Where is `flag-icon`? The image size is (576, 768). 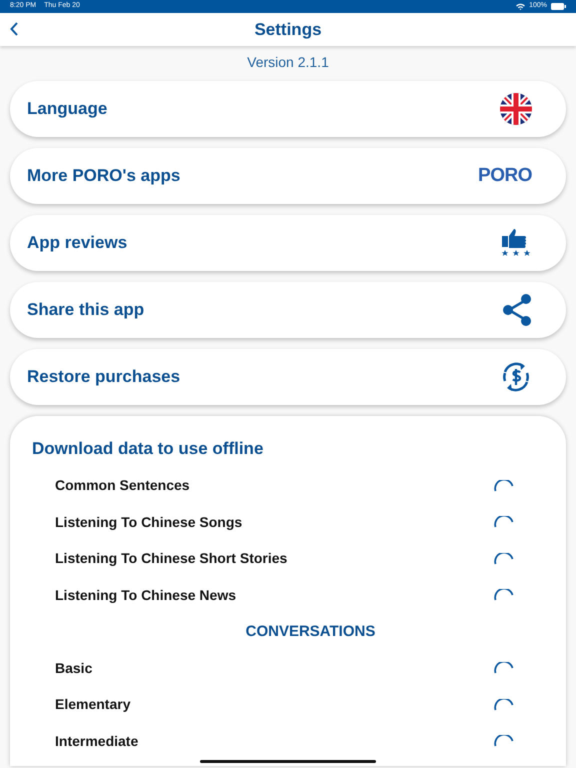
flag-icon is located at coordinates (516, 109).